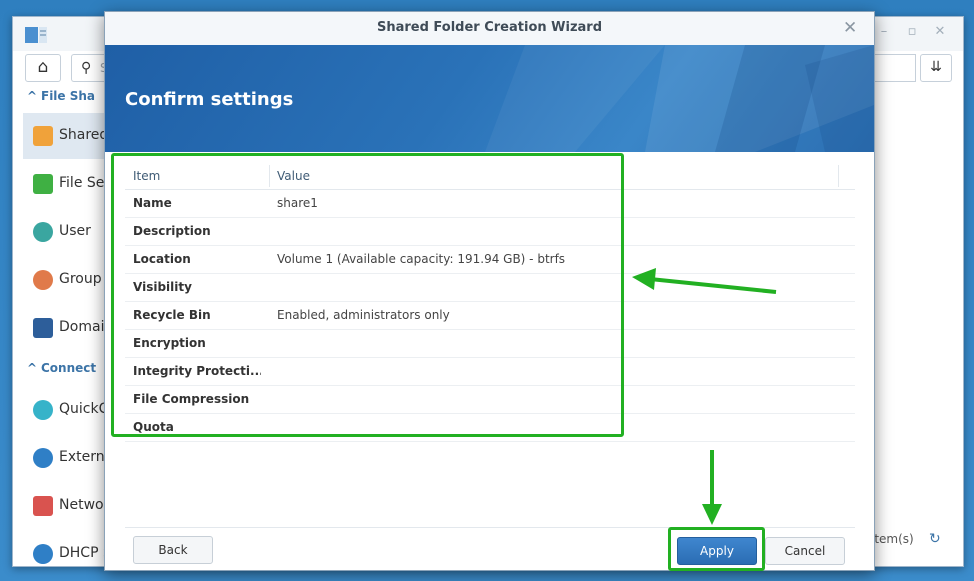 This screenshot has height=581, width=974. Describe the element at coordinates (704, 396) in the screenshot. I see `annotation-arrows` at that location.